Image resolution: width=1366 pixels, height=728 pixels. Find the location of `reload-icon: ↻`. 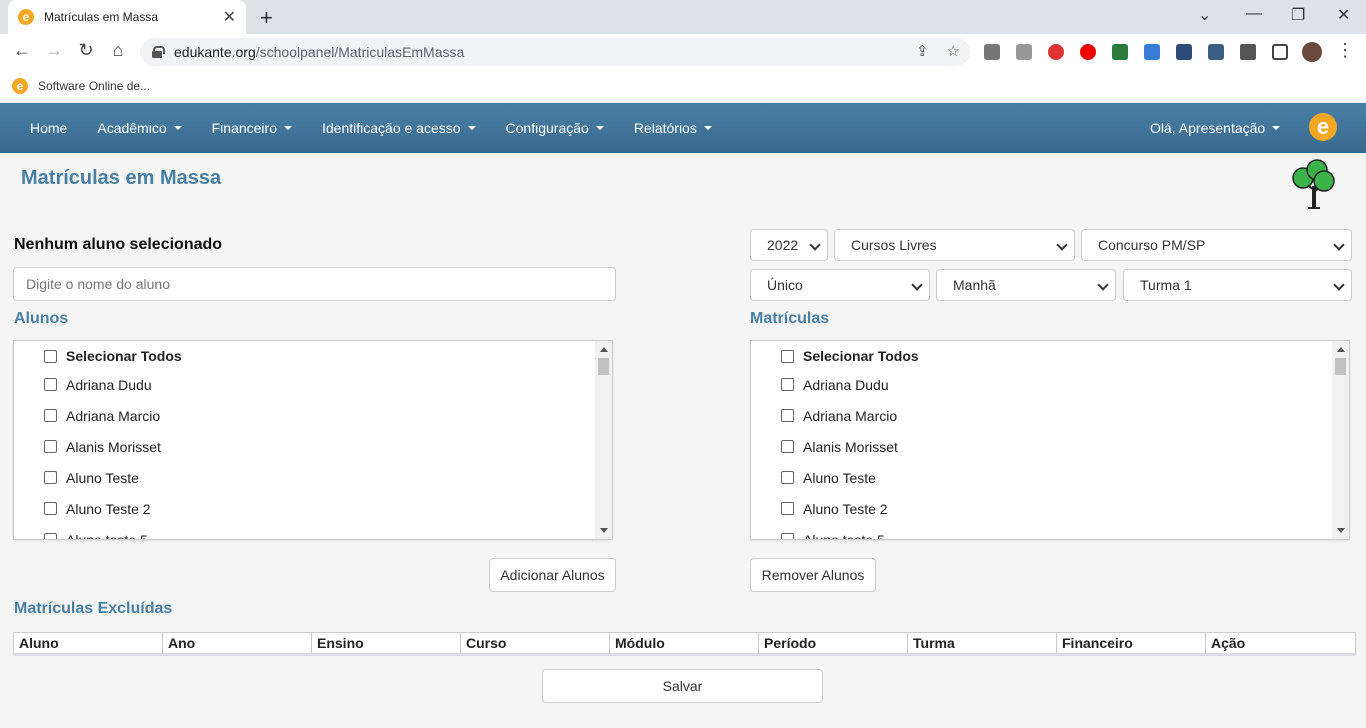

reload-icon: ↻ is located at coordinates (86, 50).